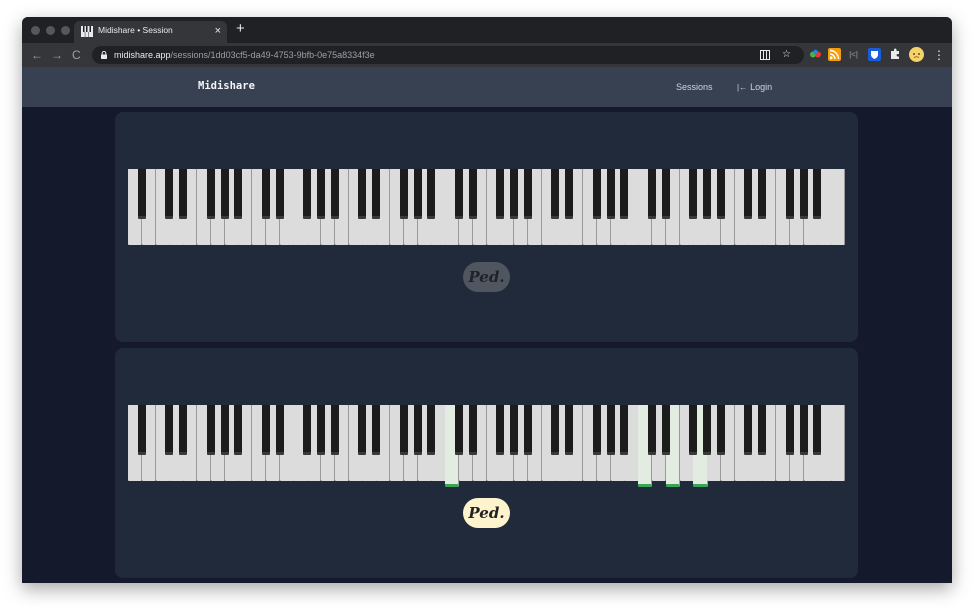 The width and height of the screenshot is (974, 610). Describe the element at coordinates (226, 86) in the screenshot. I see `brand-logo-text: Midishare` at that location.